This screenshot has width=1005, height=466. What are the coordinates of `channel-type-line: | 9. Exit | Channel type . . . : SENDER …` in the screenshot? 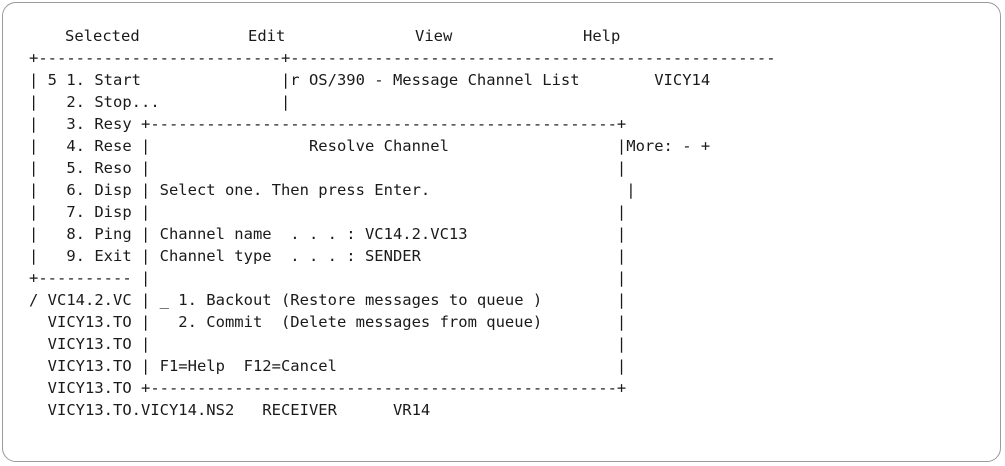 It's located at (328, 256).